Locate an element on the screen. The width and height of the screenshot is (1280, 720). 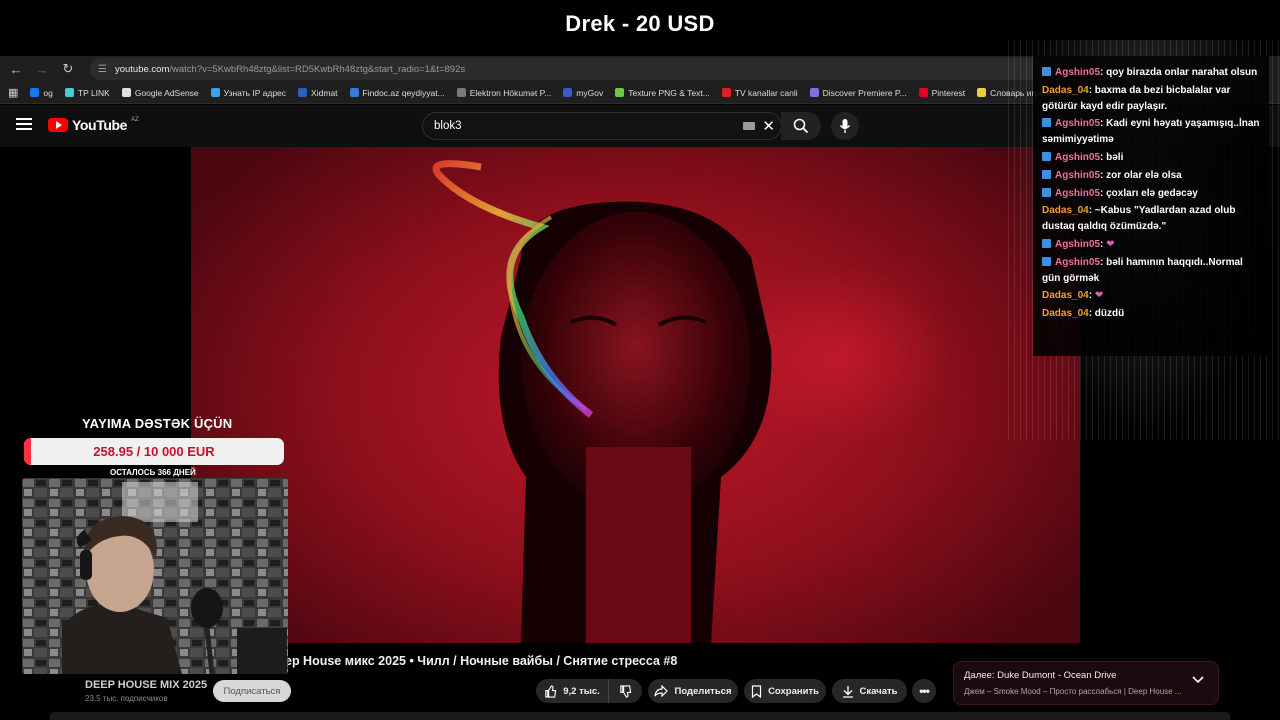
forward-icon: → is located at coordinates (42, 69).